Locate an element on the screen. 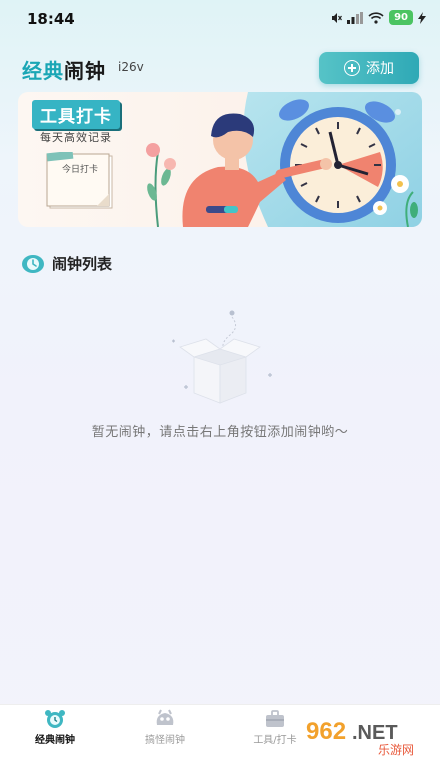  alarm-clock-icon is located at coordinates (55, 719).